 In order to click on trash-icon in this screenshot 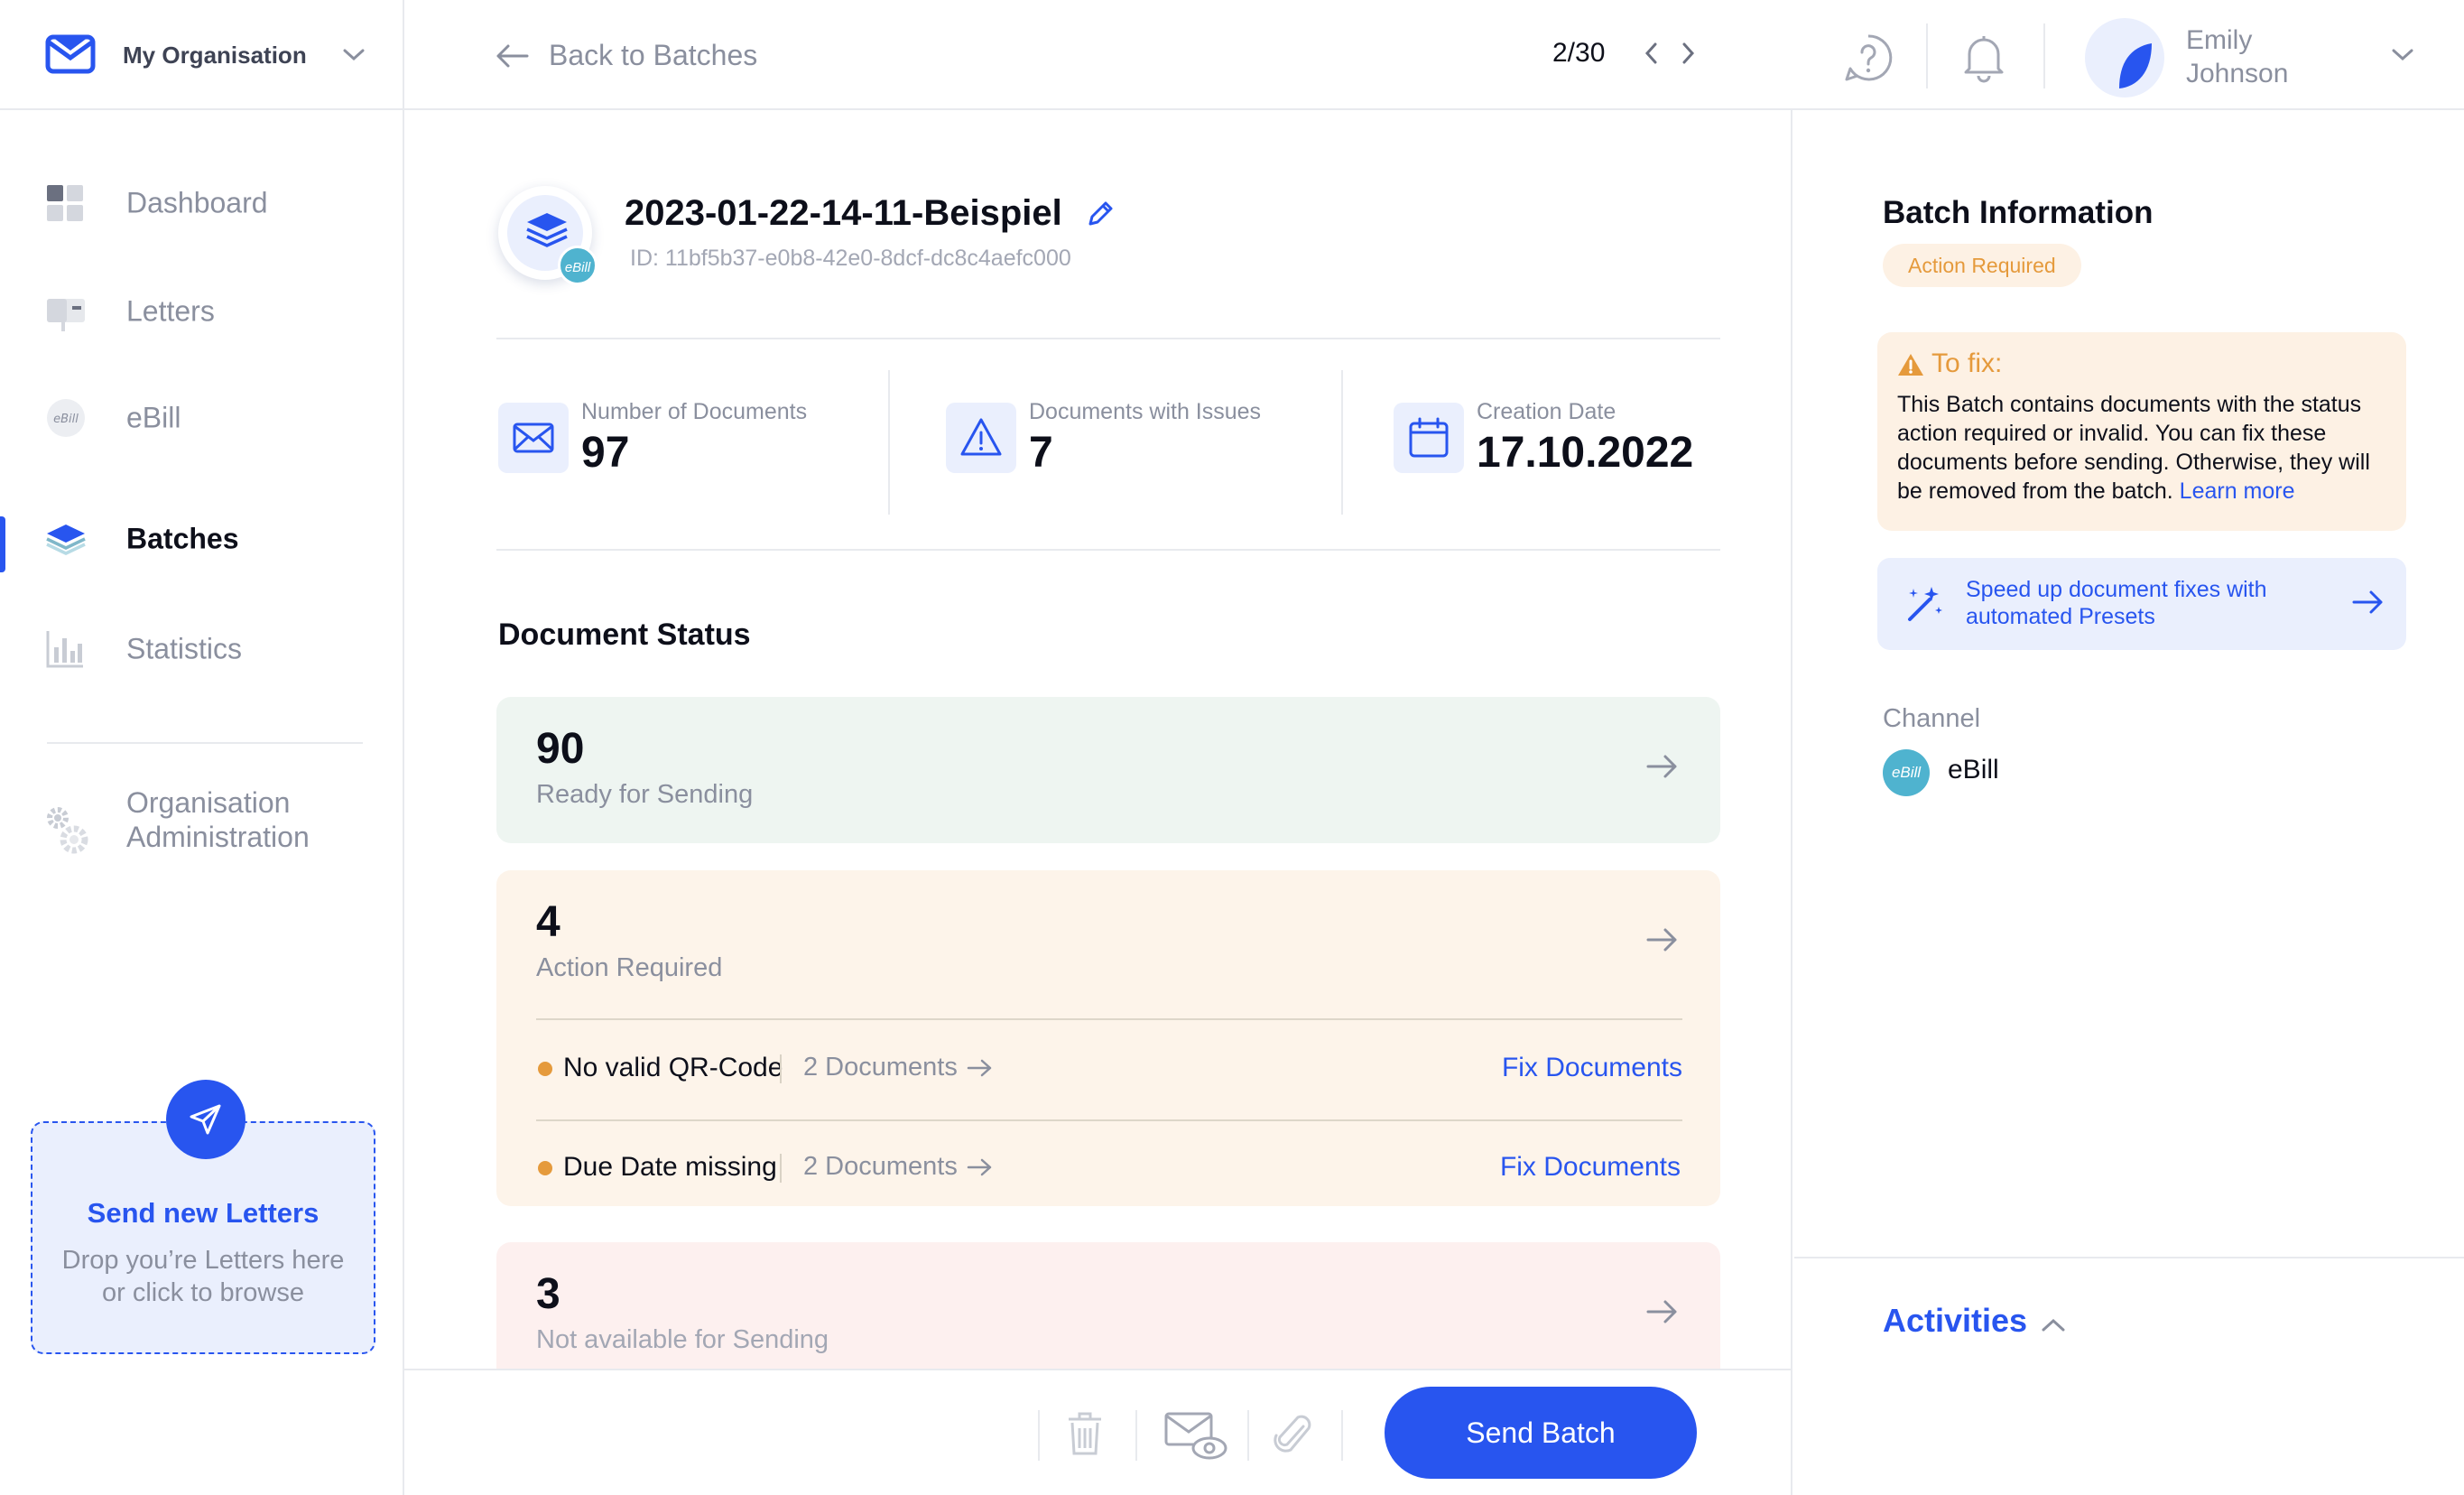, I will do `click(1085, 1434)`.